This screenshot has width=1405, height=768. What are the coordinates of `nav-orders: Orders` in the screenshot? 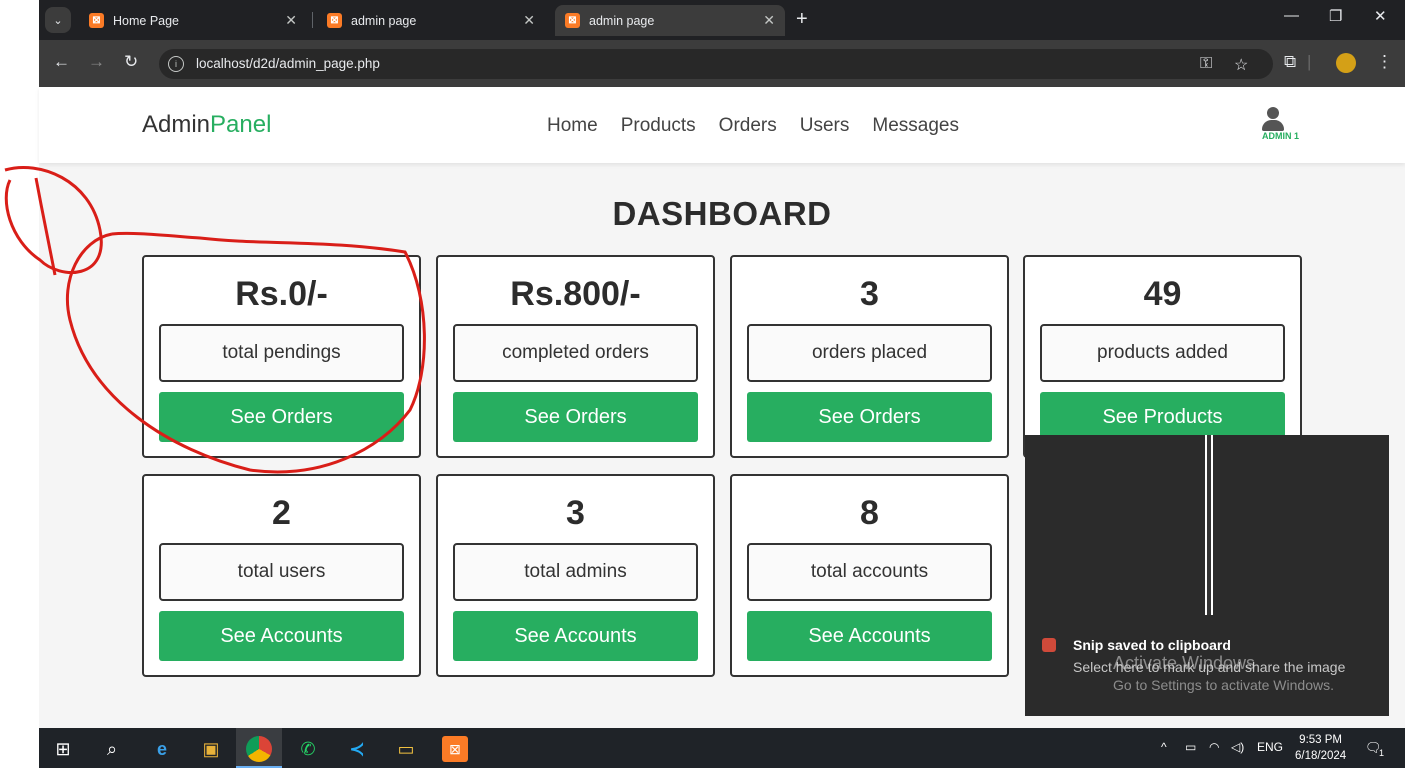 It's located at (748, 126).